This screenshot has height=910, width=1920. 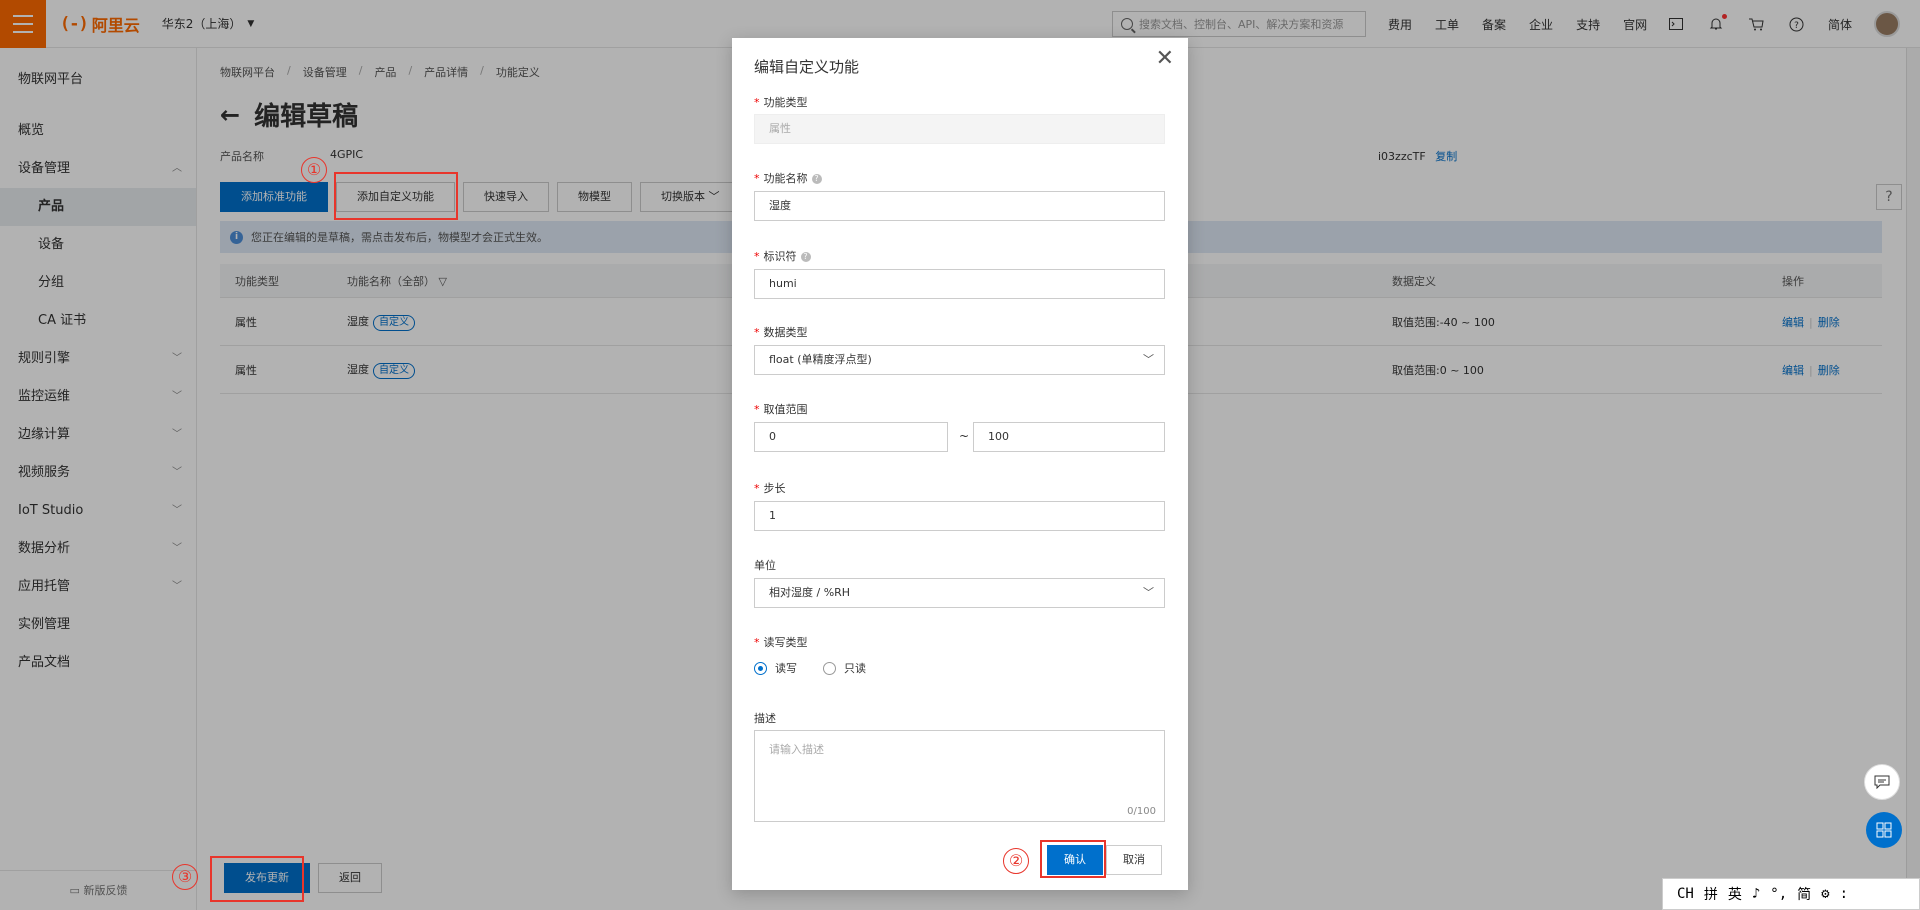 I want to click on unit-label: 单位, so click(x=765, y=565).